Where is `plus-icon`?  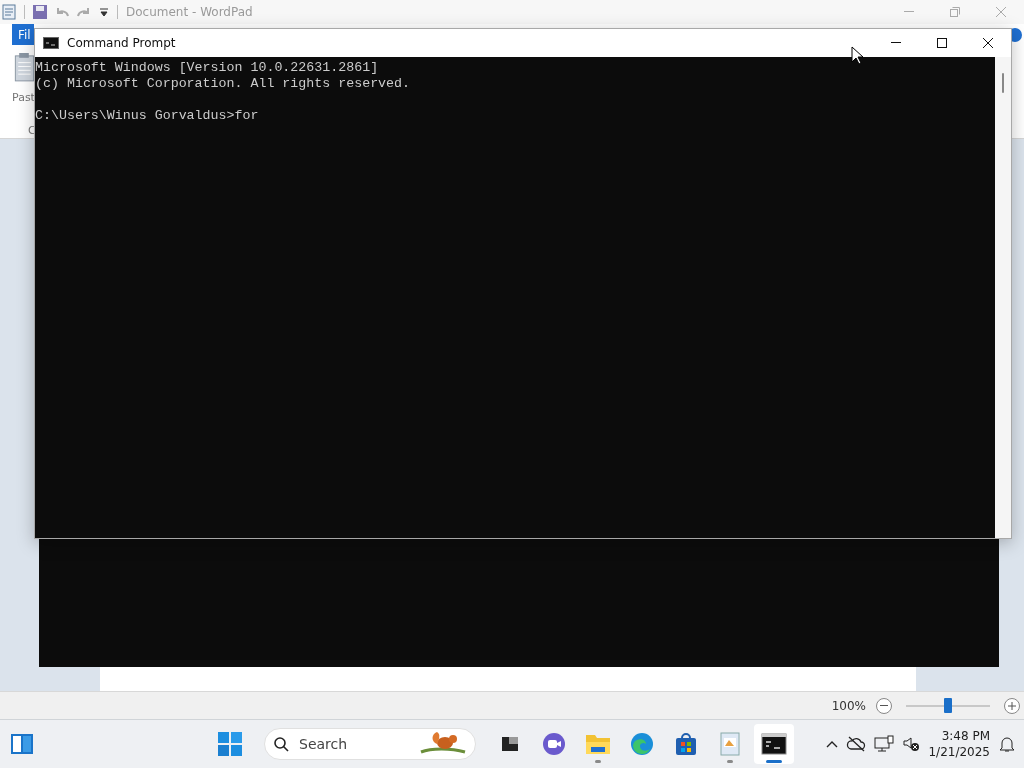 plus-icon is located at coordinates (1012, 705).